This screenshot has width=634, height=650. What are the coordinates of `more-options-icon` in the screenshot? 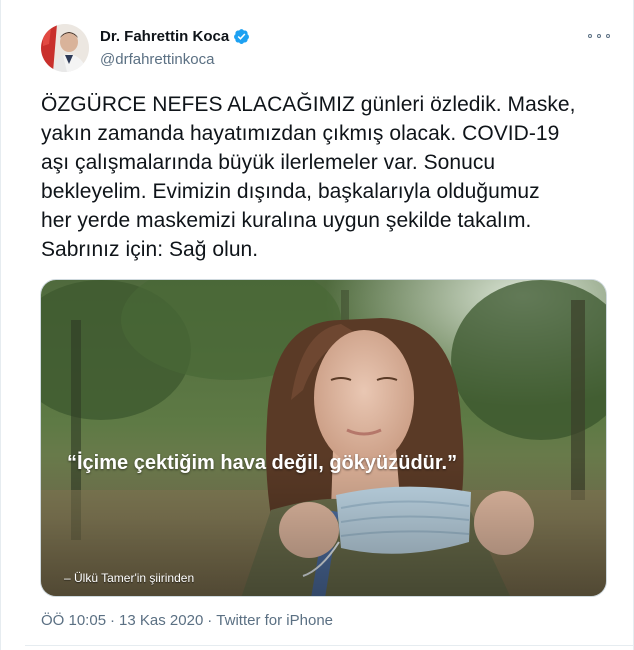 It's located at (599, 36).